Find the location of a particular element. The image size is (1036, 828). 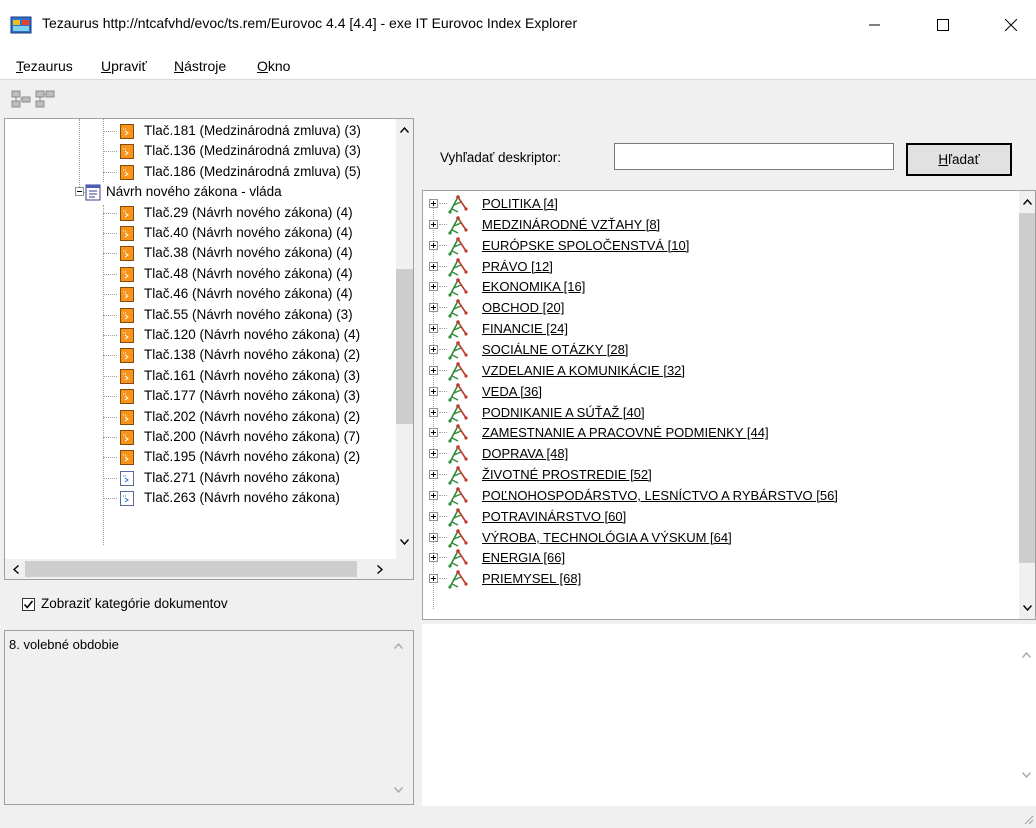

info-scroll-down-icon is located at coordinates (398, 789).